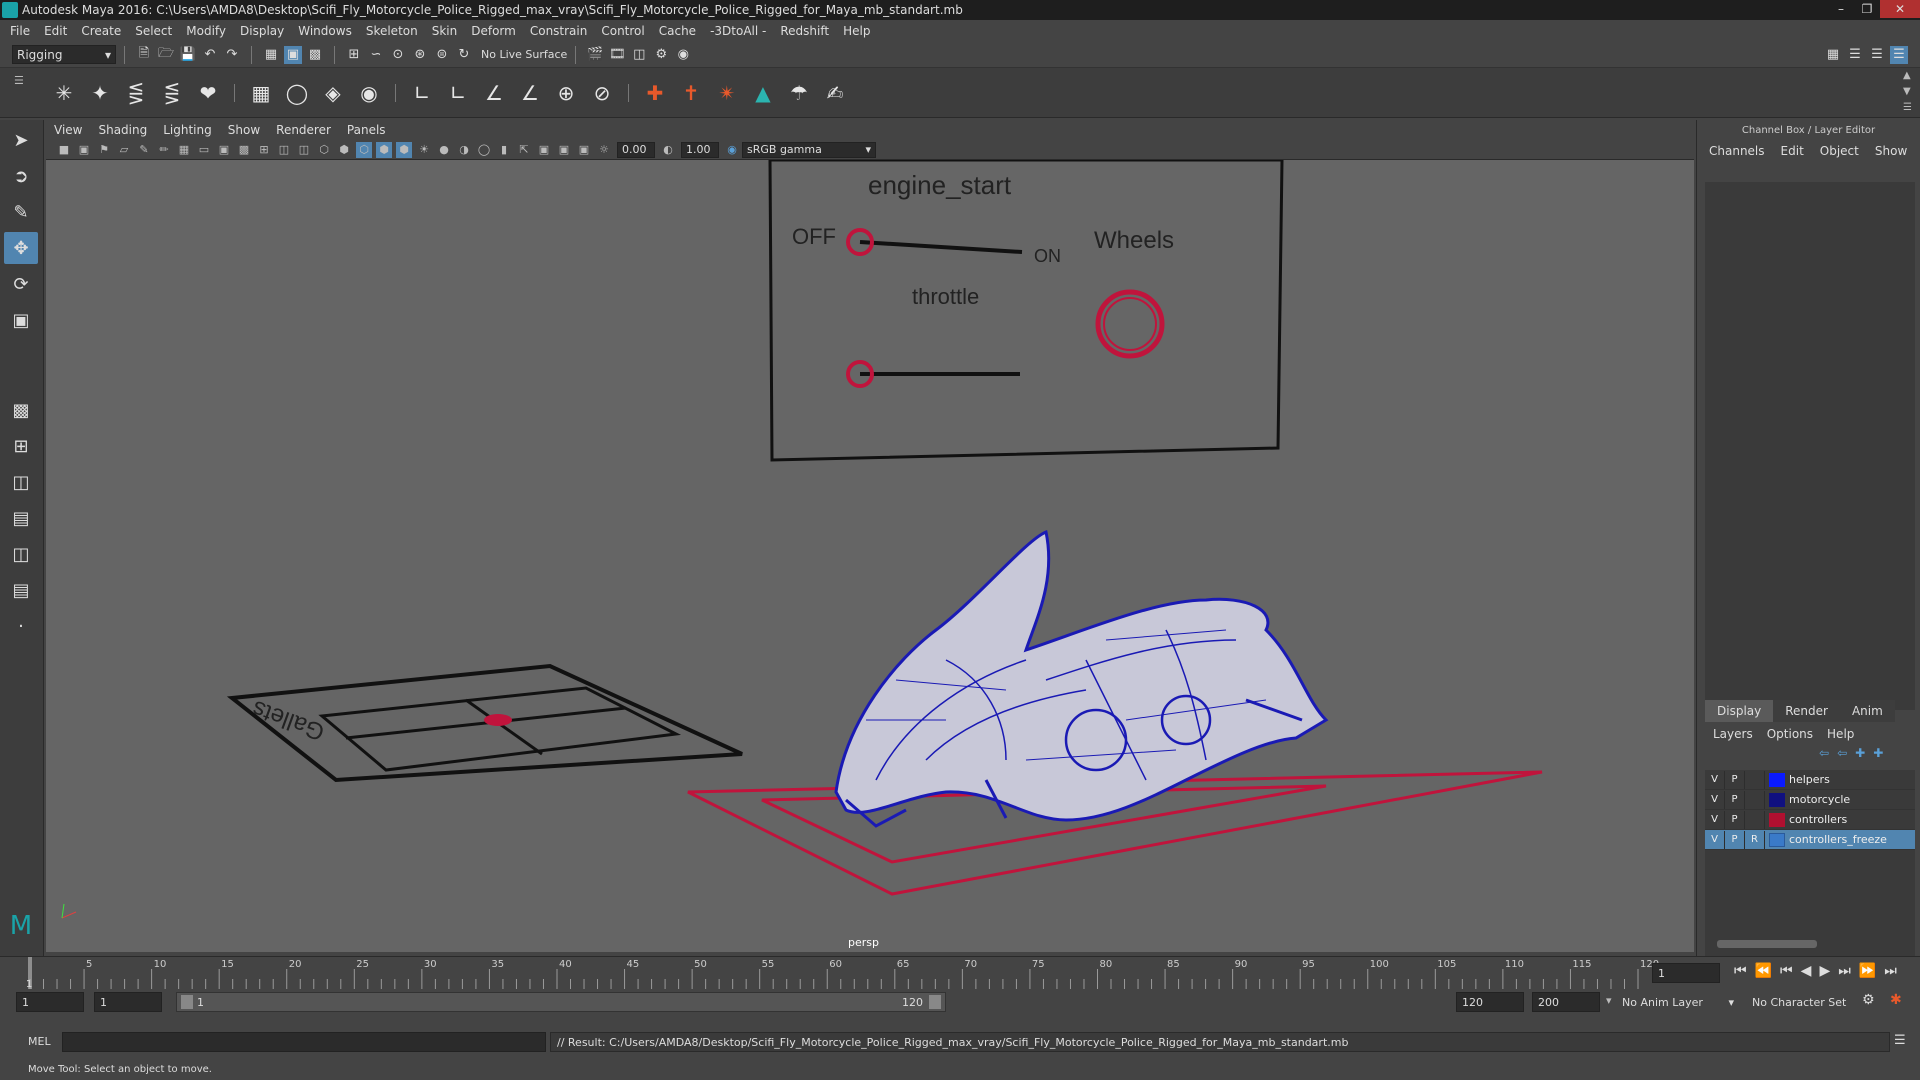  I want to click on playback-start-field: 1, so click(128, 1002).